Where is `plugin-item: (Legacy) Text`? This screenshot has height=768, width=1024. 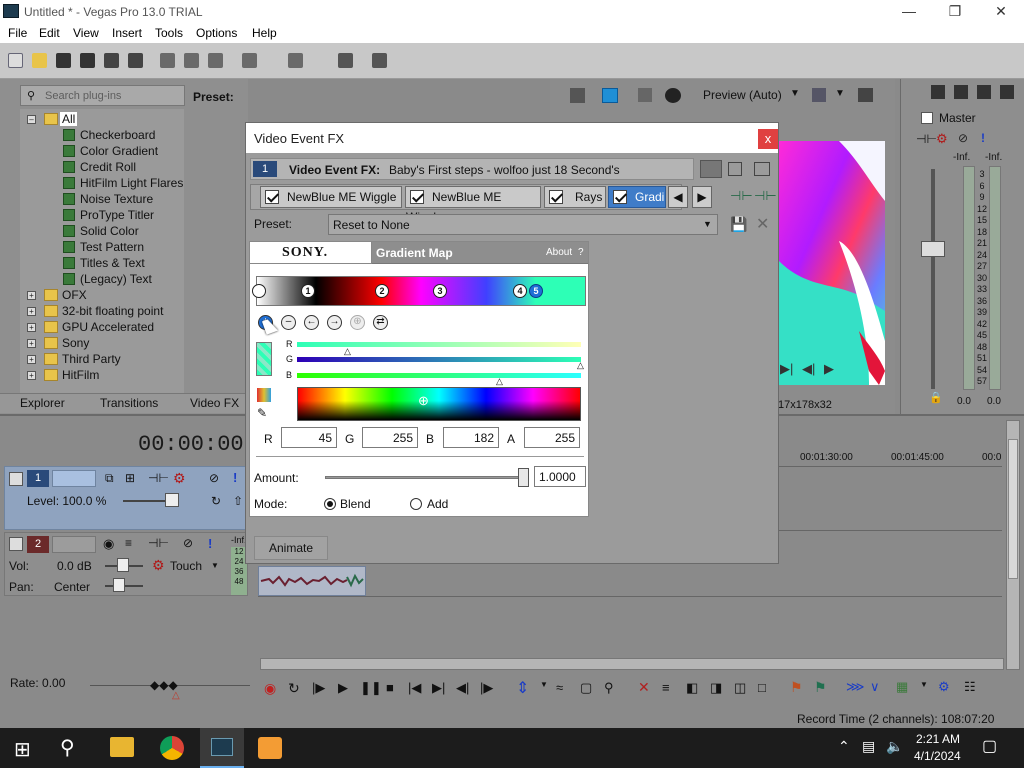
plugin-item: (Legacy) Text is located at coordinates (116, 280).